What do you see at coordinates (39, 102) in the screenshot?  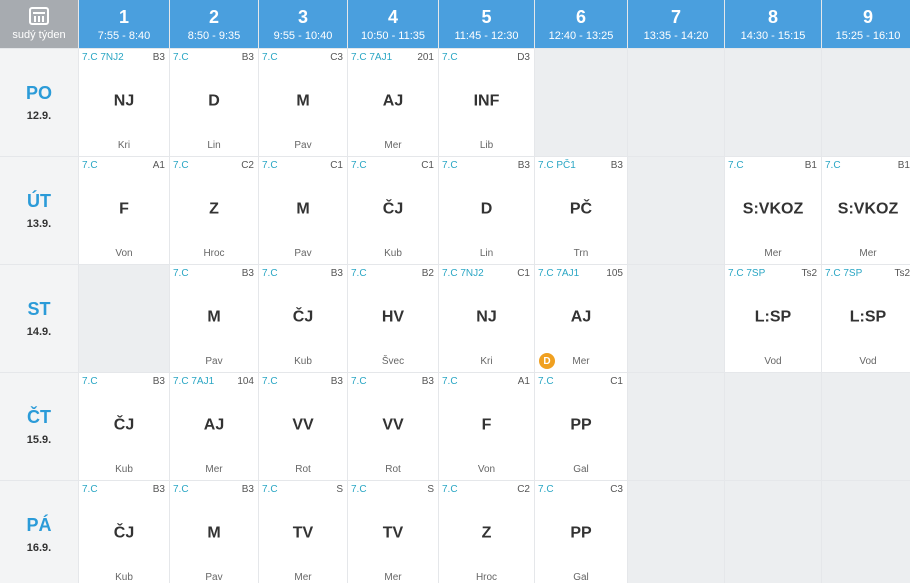 I see `day-label: PO 12.9.` at bounding box center [39, 102].